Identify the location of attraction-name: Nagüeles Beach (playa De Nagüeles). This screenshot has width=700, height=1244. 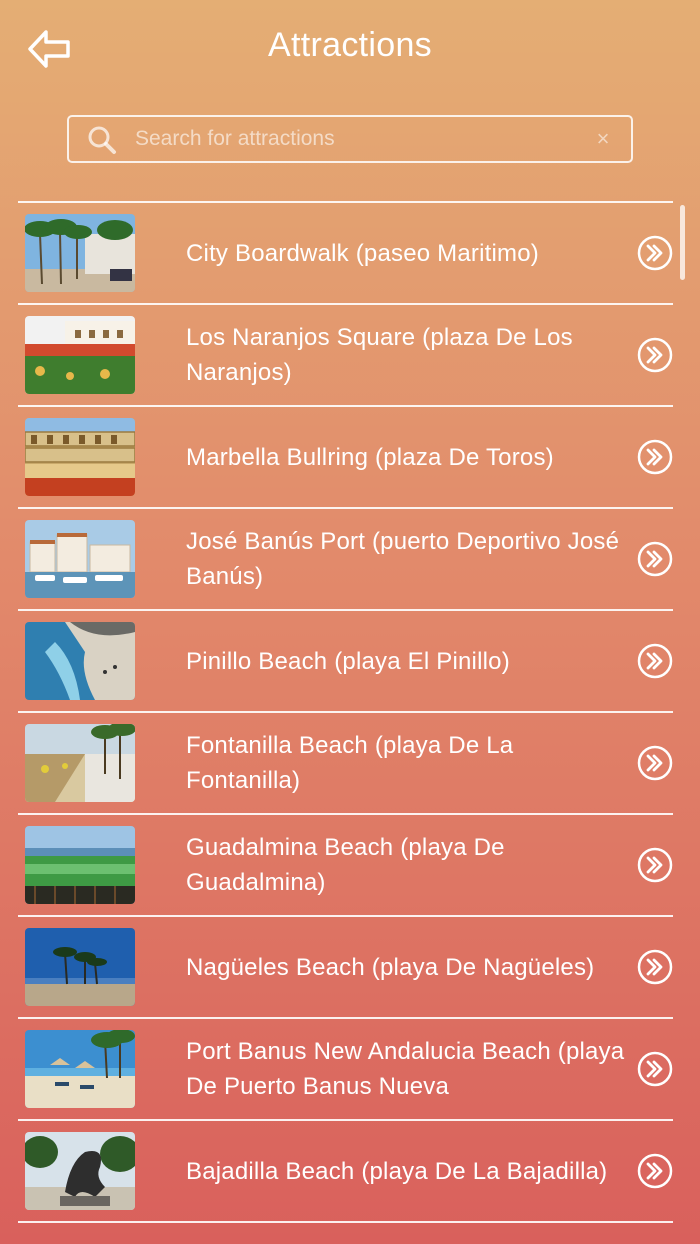
(390, 967).